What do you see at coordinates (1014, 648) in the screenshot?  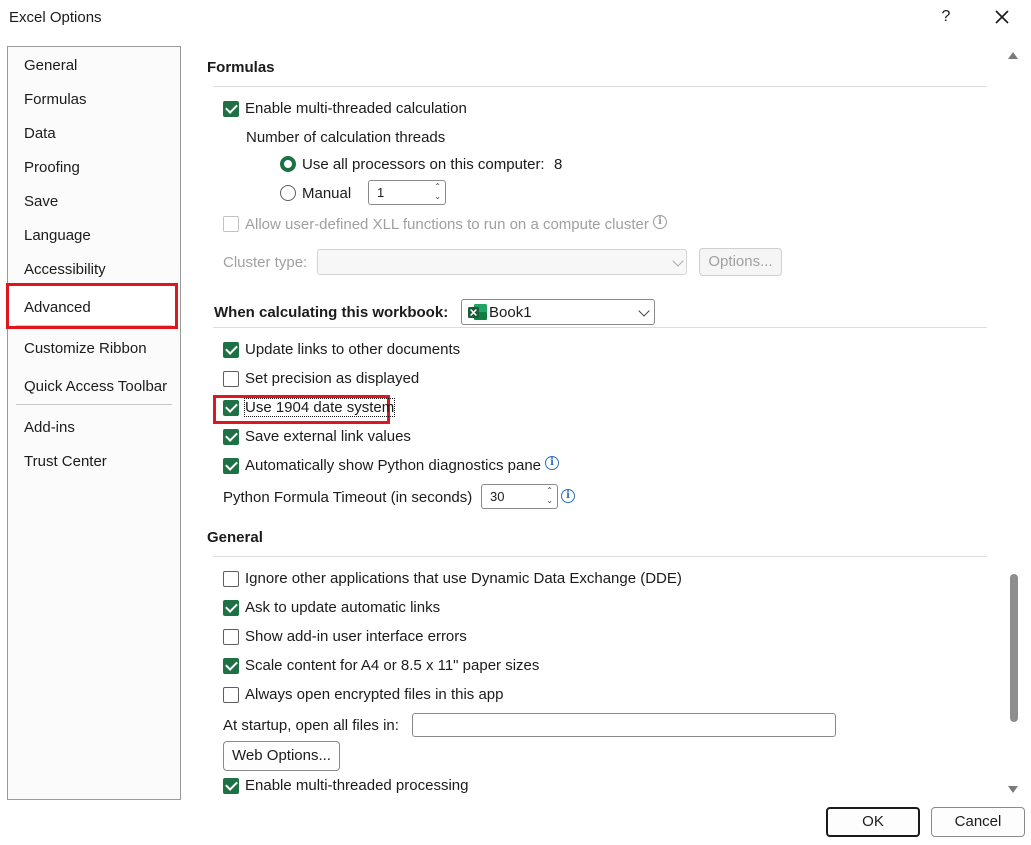 I see `scrollbar-thumb` at bounding box center [1014, 648].